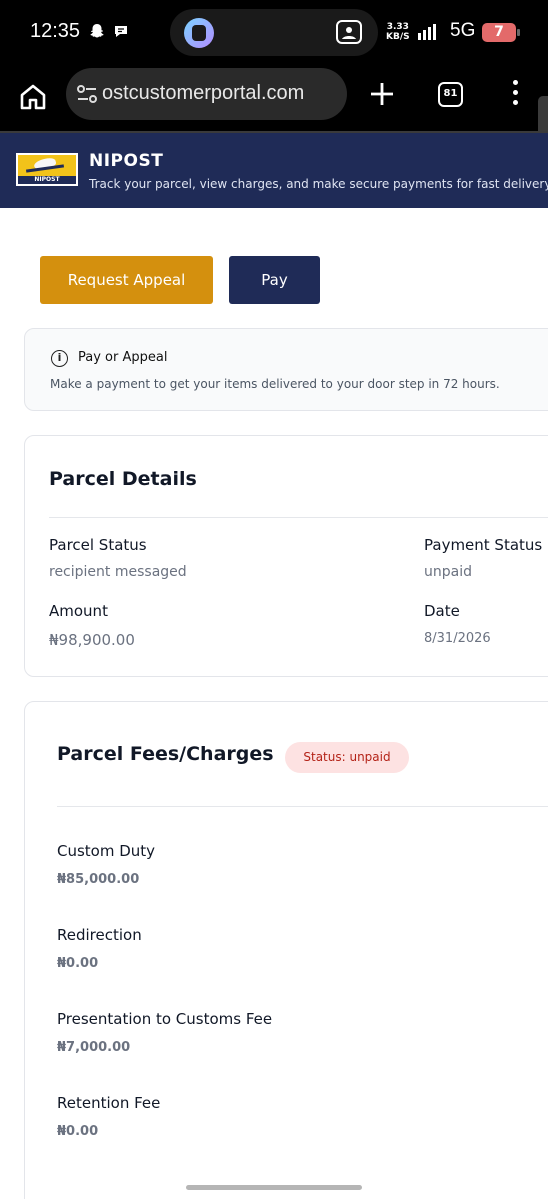 This screenshot has width=548, height=1199. I want to click on fee-label-redirection: Redirection, so click(99, 935).